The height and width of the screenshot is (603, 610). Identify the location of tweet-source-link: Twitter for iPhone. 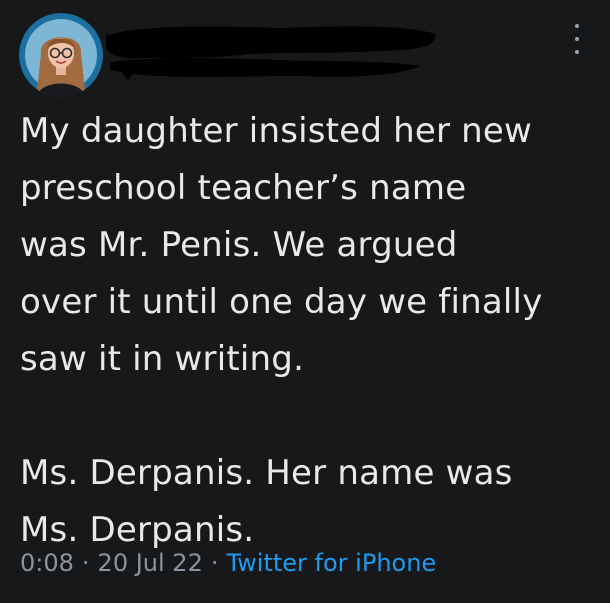
(331, 563).